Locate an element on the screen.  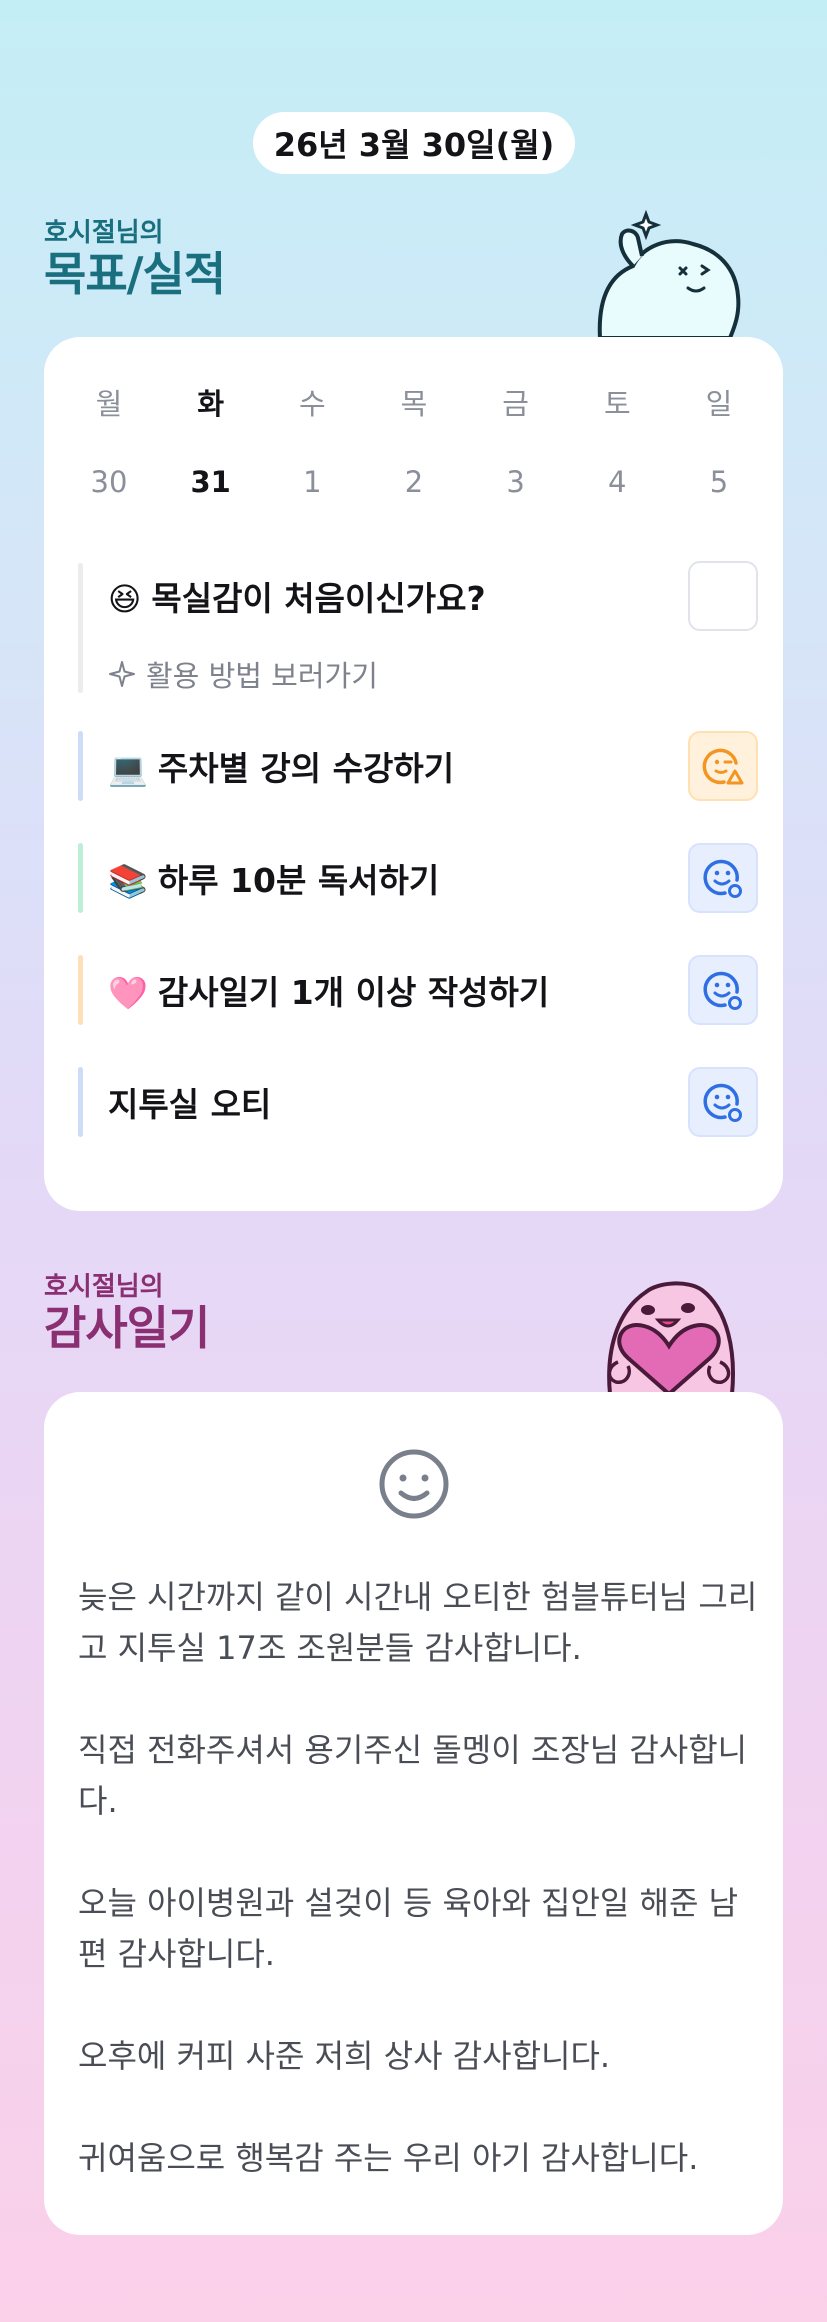
goal-emoji: 💻 is located at coordinates (128, 769).